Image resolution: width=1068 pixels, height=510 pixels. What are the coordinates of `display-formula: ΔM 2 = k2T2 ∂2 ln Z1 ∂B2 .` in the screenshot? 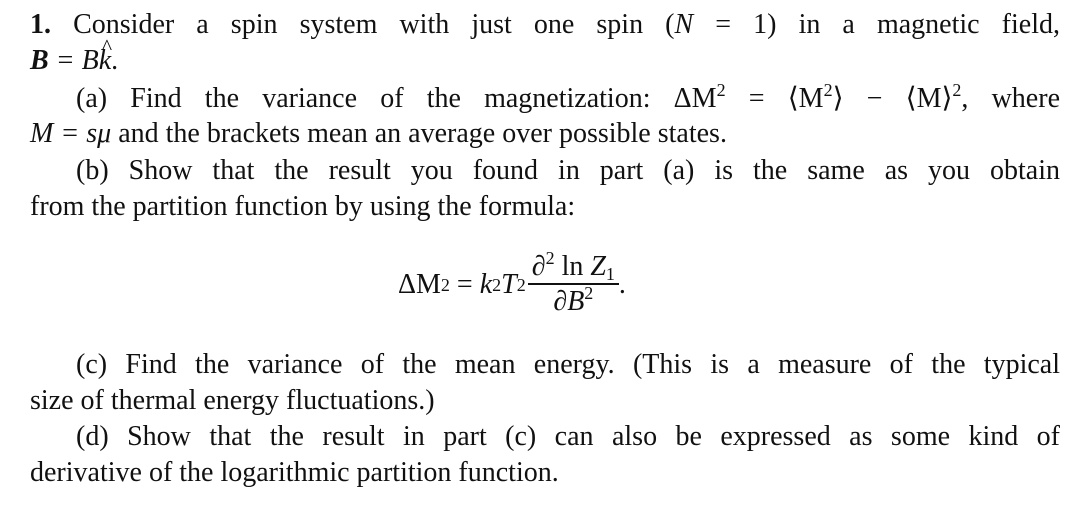 It's located at (512, 283).